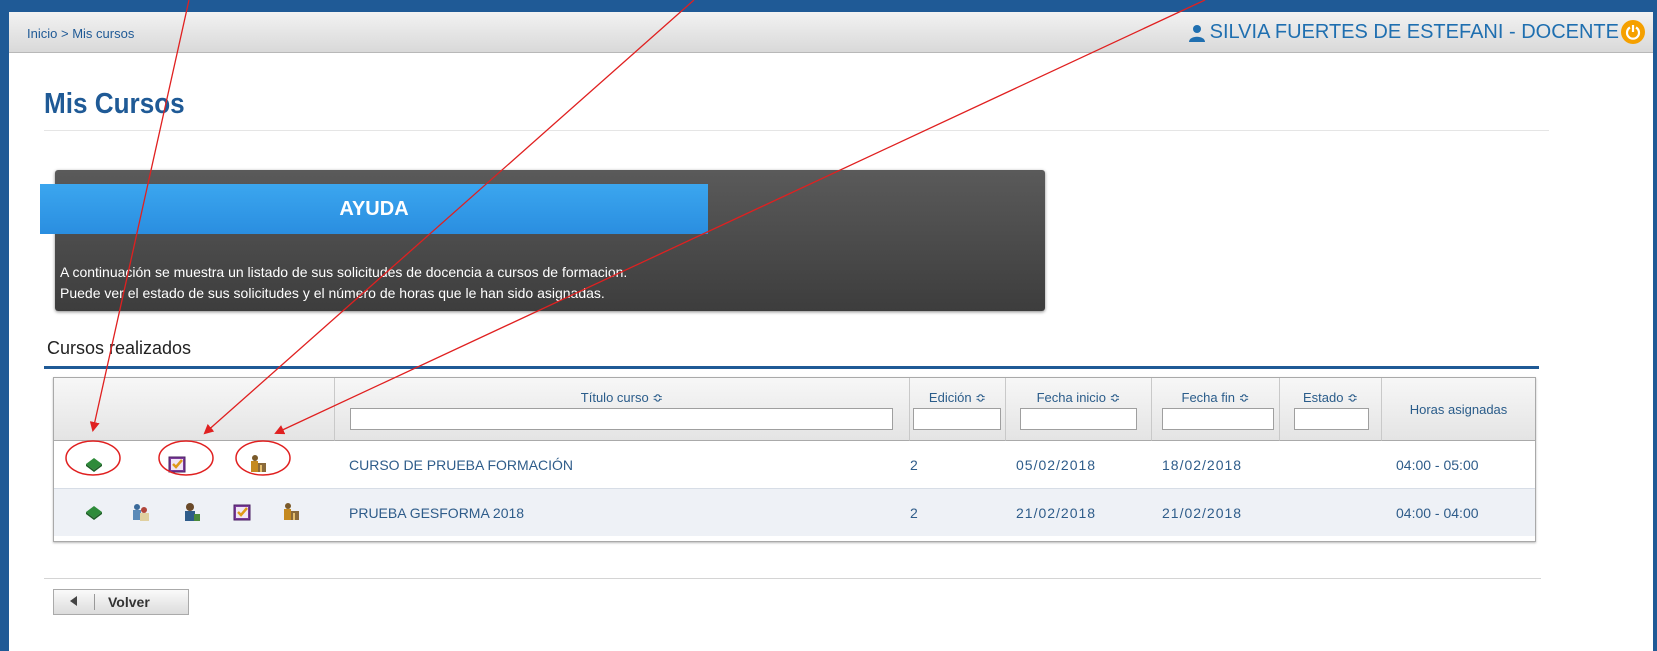 This screenshot has width=1657, height=651. I want to click on header-estado: Estado ≎, so click(1331, 409).